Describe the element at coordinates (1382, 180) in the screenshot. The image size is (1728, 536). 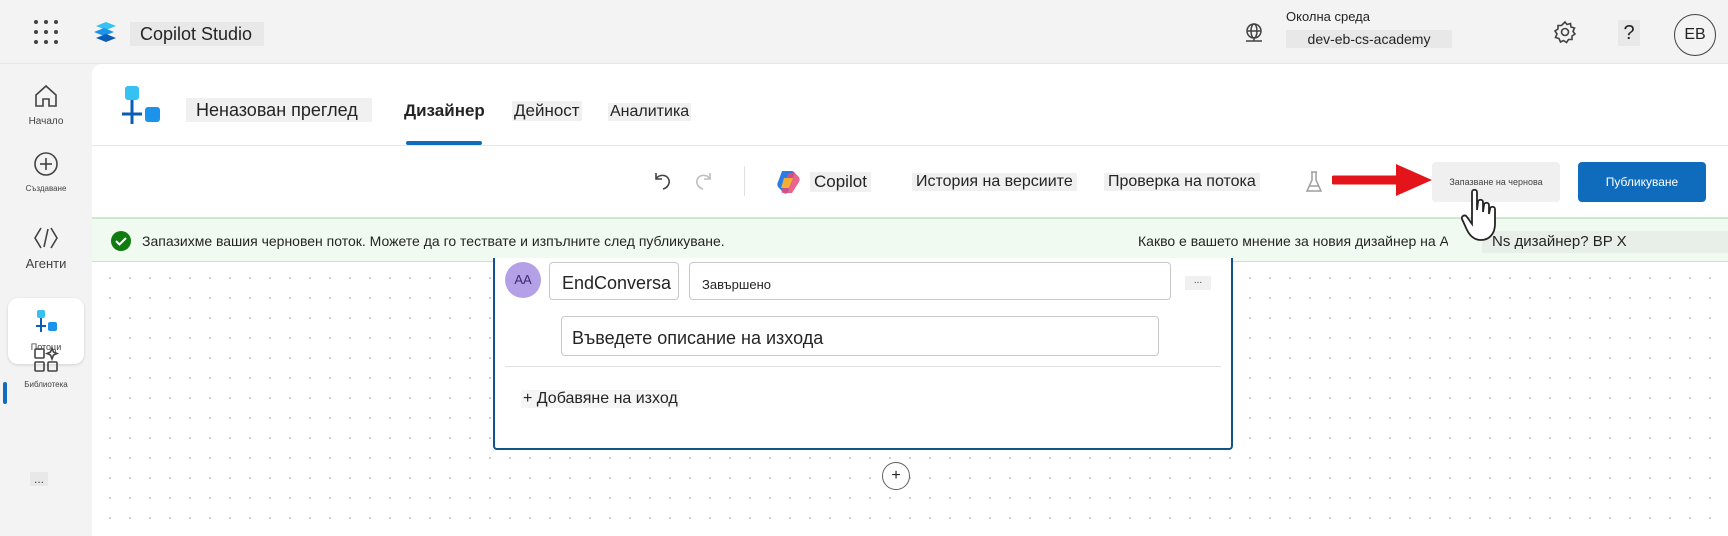
I see `annotation-arrow-icon` at that location.